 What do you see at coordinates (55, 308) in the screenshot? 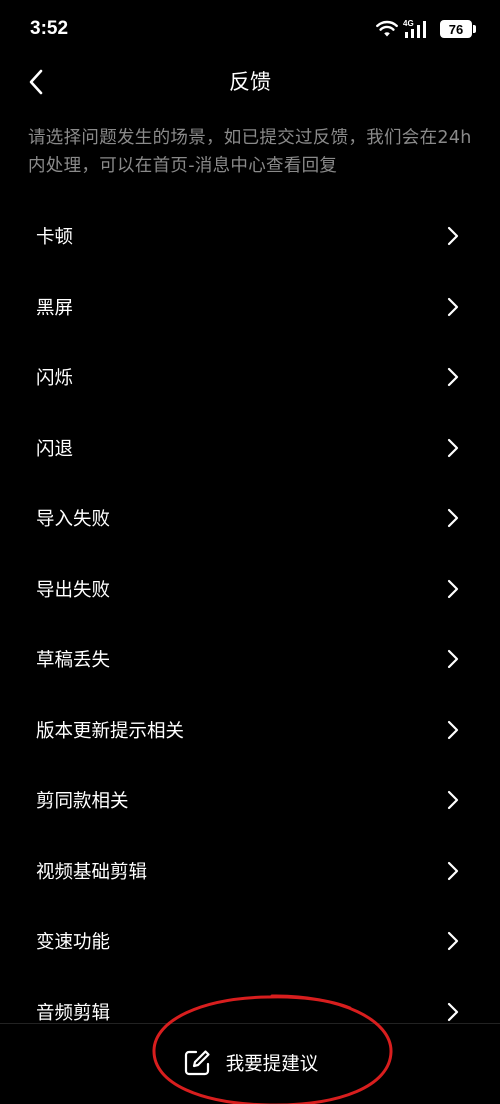
I see `list-item-label: 黑屏` at bounding box center [55, 308].